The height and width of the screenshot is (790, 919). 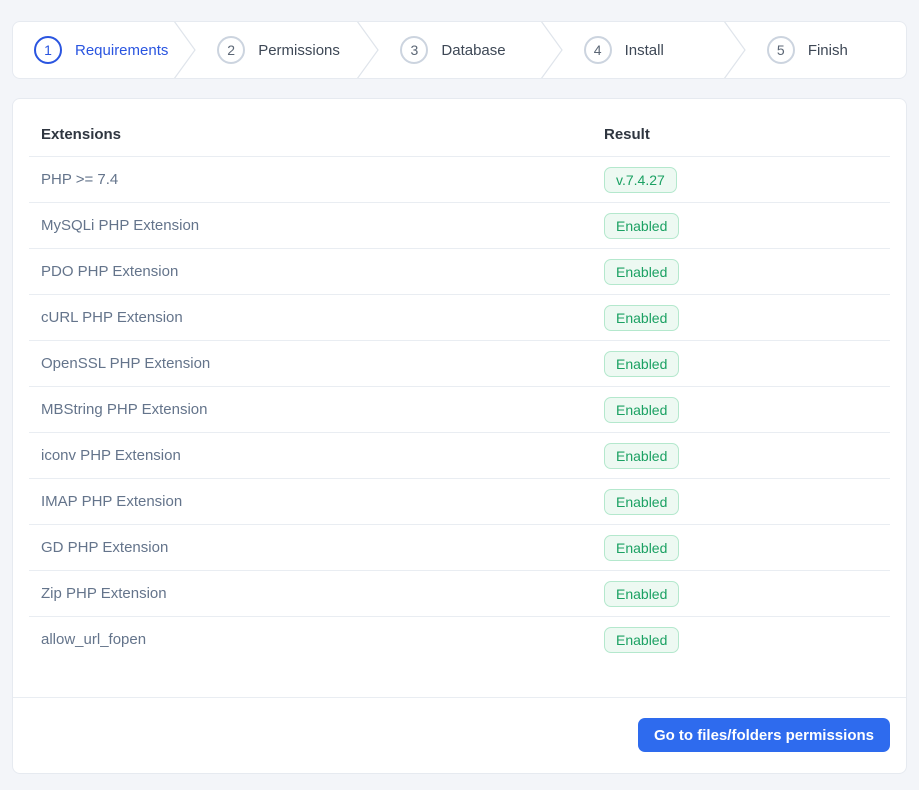 I want to click on step-label: Requirements, so click(x=122, y=50).